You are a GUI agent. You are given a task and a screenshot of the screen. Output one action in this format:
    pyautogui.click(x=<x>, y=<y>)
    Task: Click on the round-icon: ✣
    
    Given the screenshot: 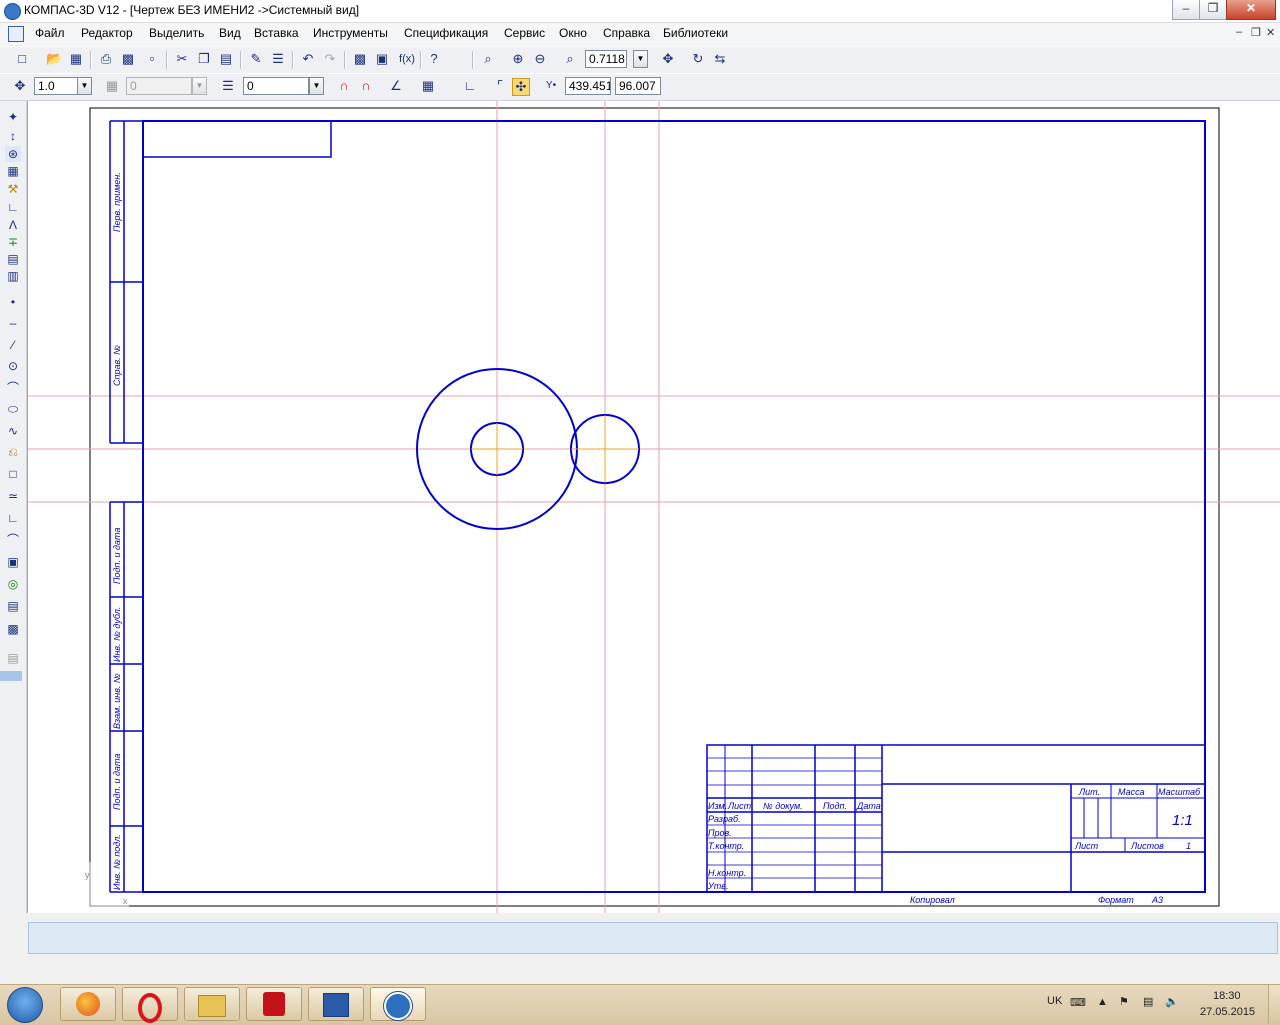 What is the action you would take?
    pyautogui.click(x=521, y=87)
    